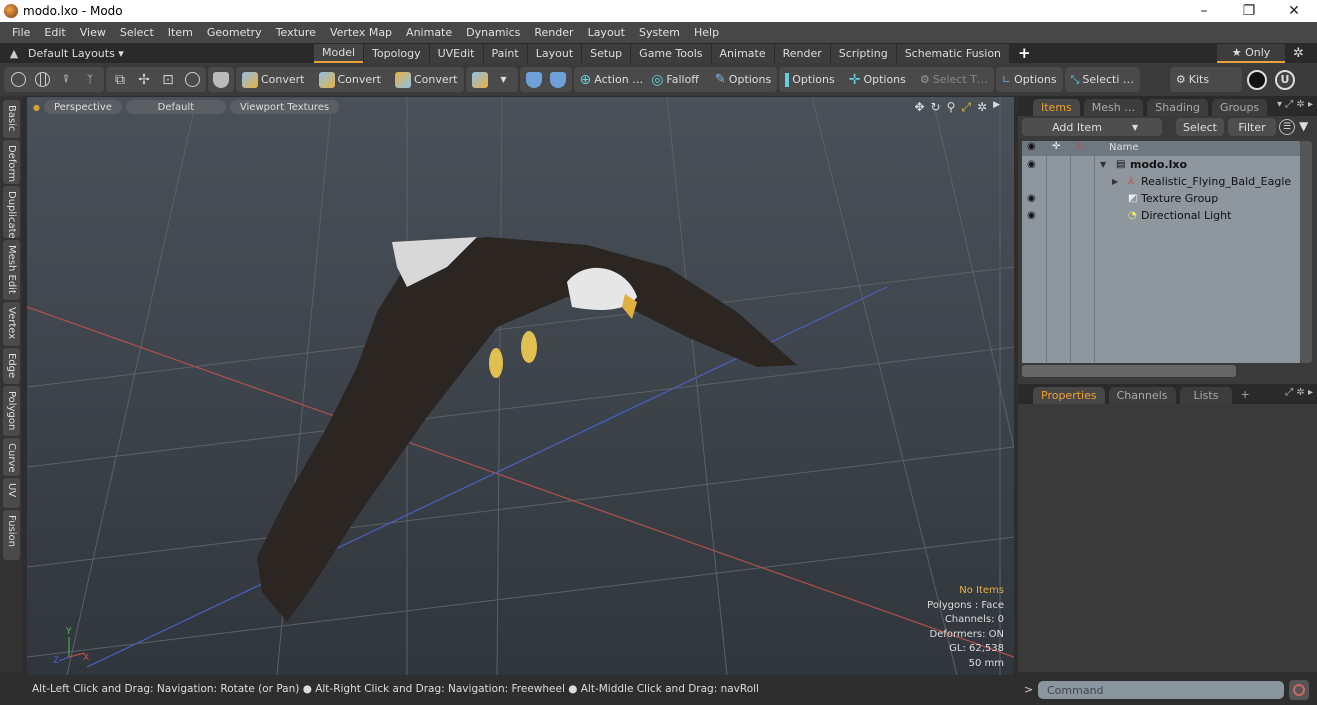 This screenshot has height=705, width=1317. Describe the element at coordinates (339, 53) in the screenshot. I see `tab-model: Model` at that location.